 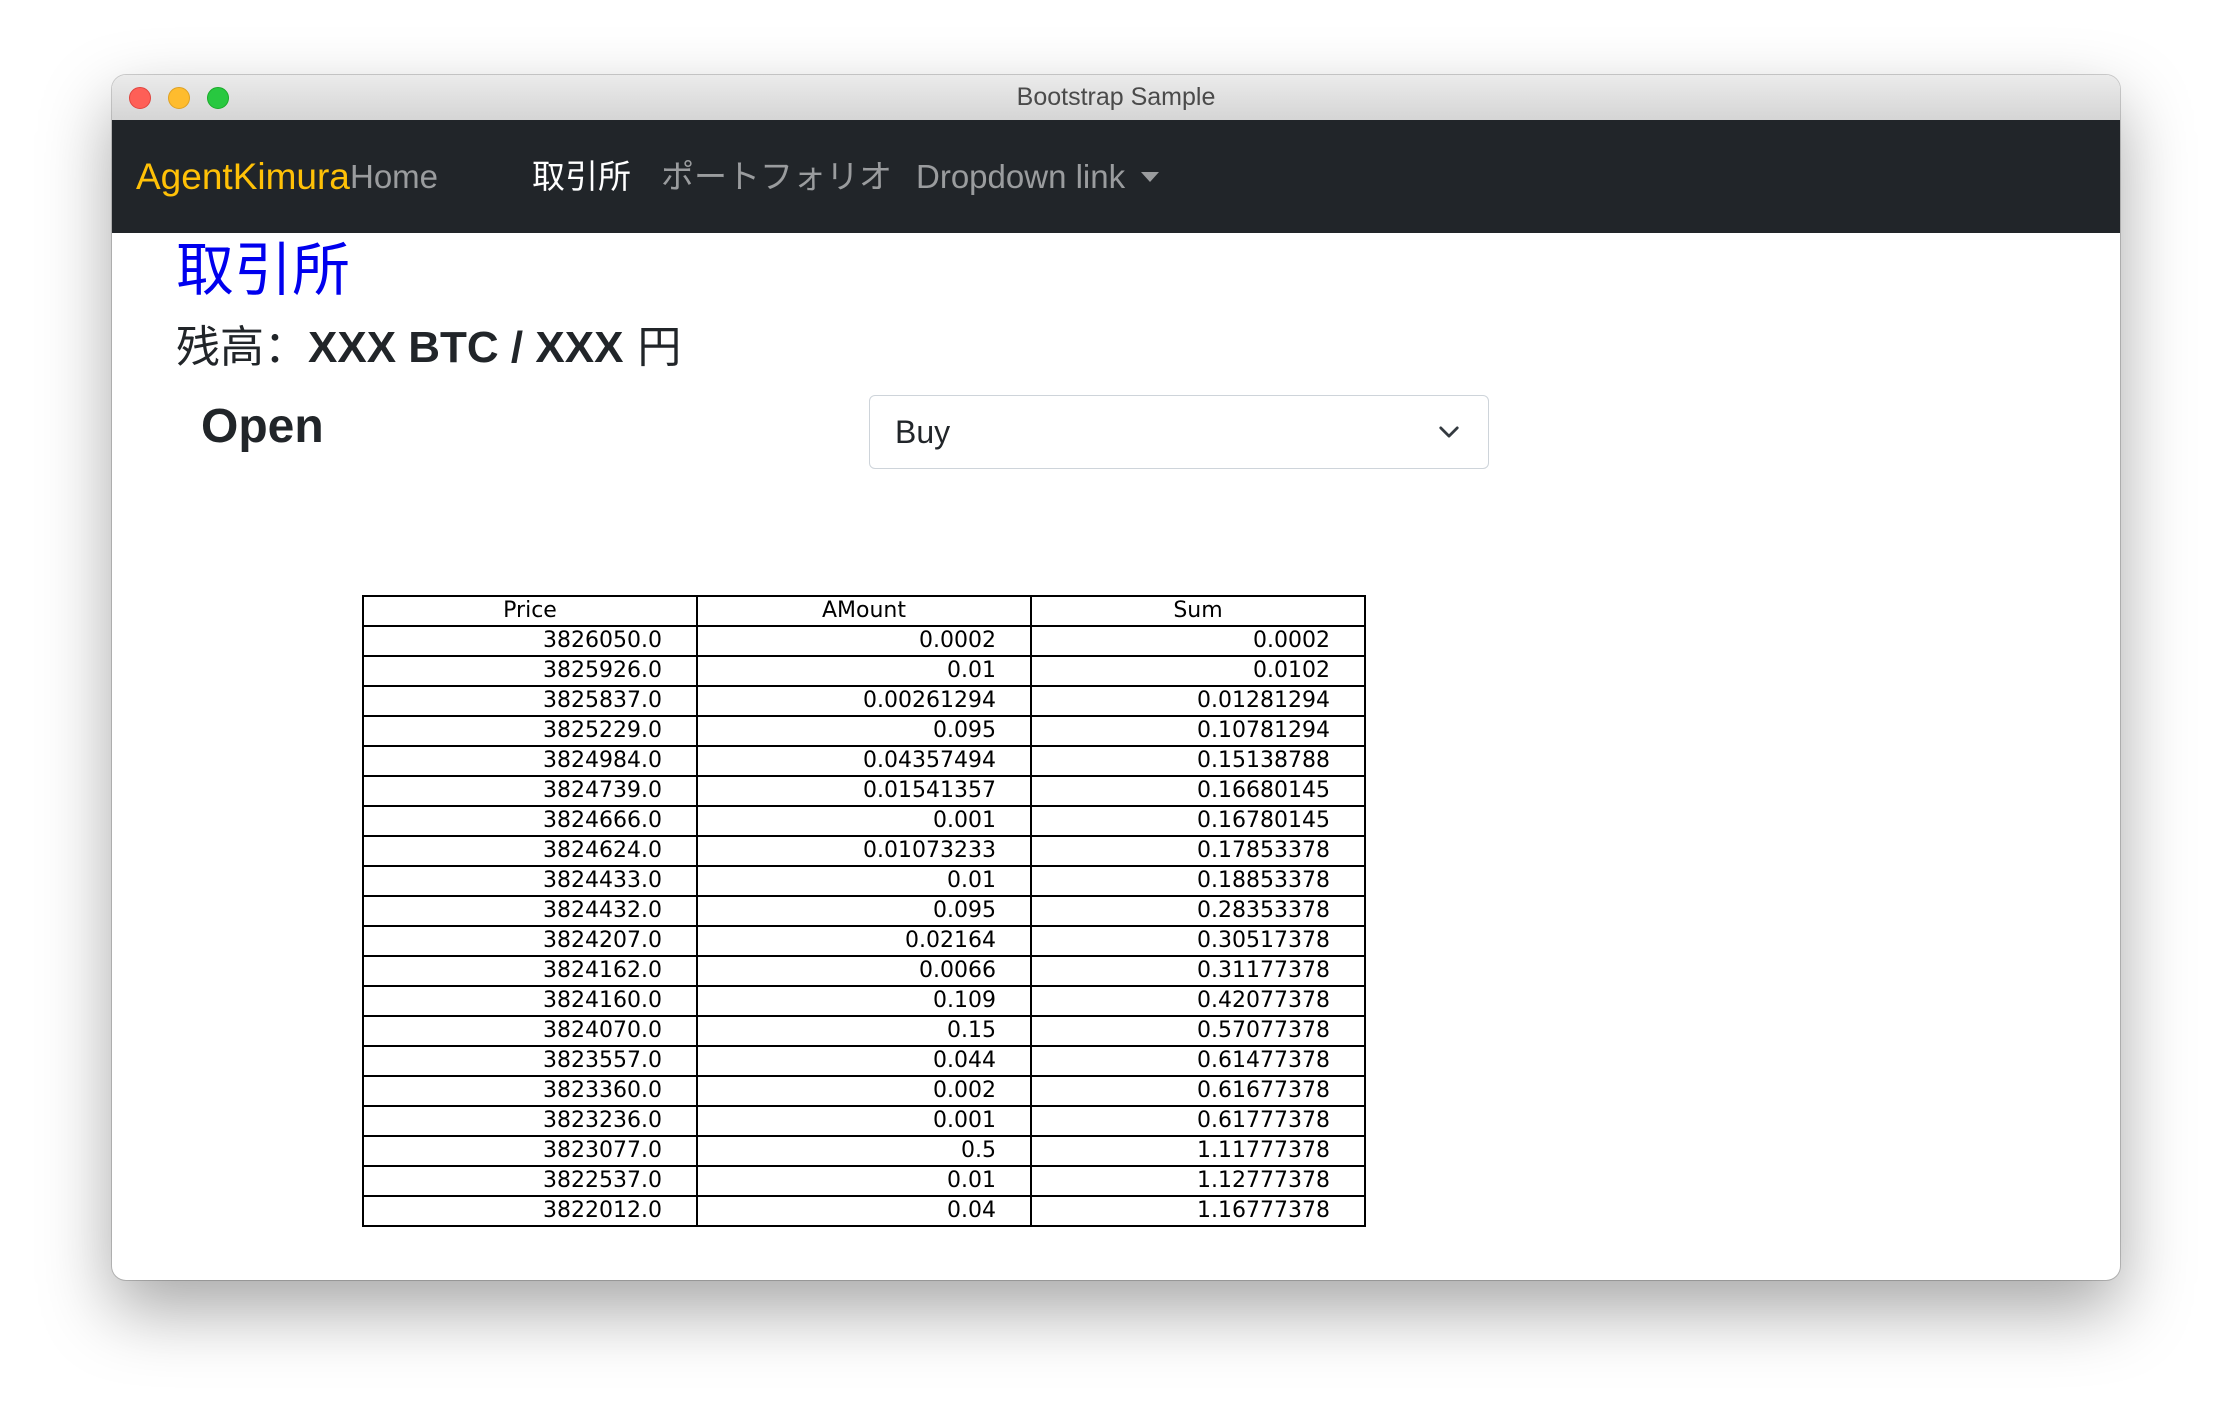 What do you see at coordinates (466, 347) in the screenshot?
I see `balance-value: XXX BTC / XXX` at bounding box center [466, 347].